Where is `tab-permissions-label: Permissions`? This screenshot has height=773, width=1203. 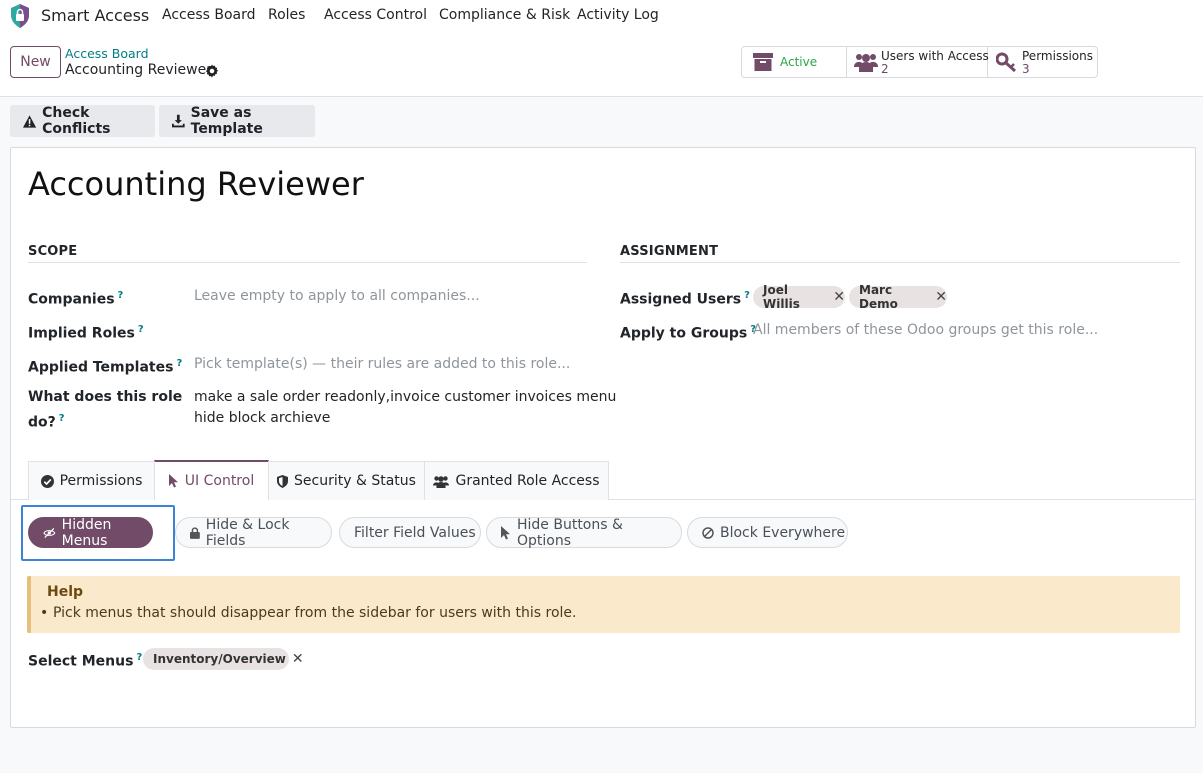
tab-permissions-label: Permissions is located at coordinates (101, 481).